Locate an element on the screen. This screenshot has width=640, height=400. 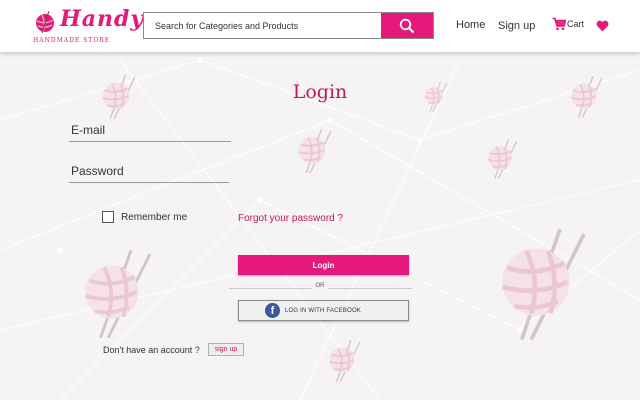
search-bar is located at coordinates (288, 25).